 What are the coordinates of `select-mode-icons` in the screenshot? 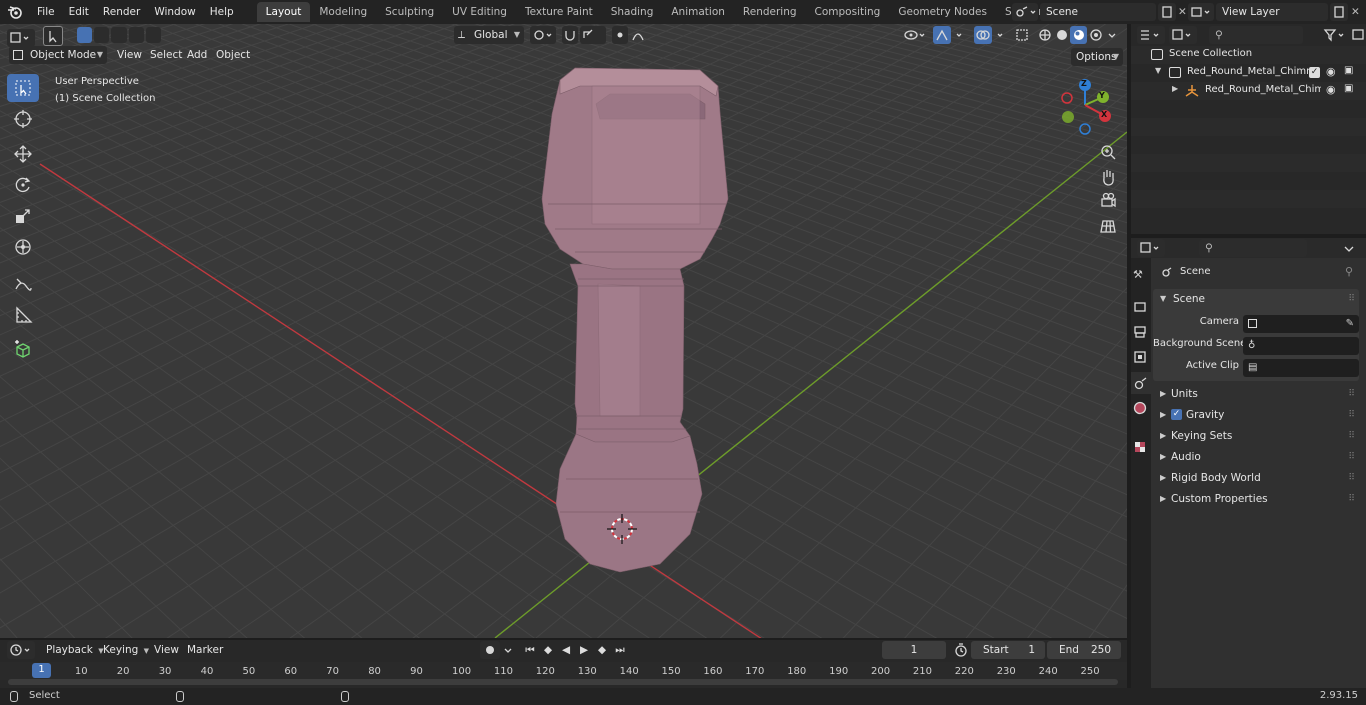 It's located at (119, 36).